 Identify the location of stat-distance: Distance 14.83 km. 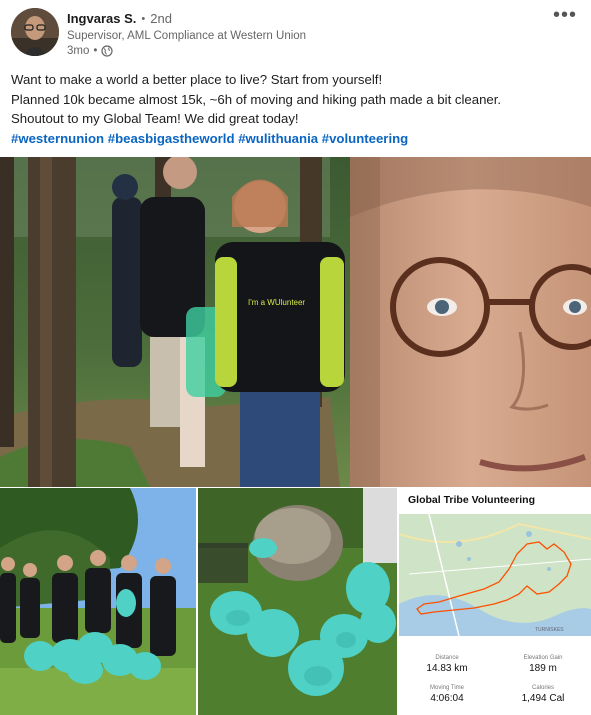
(447, 664).